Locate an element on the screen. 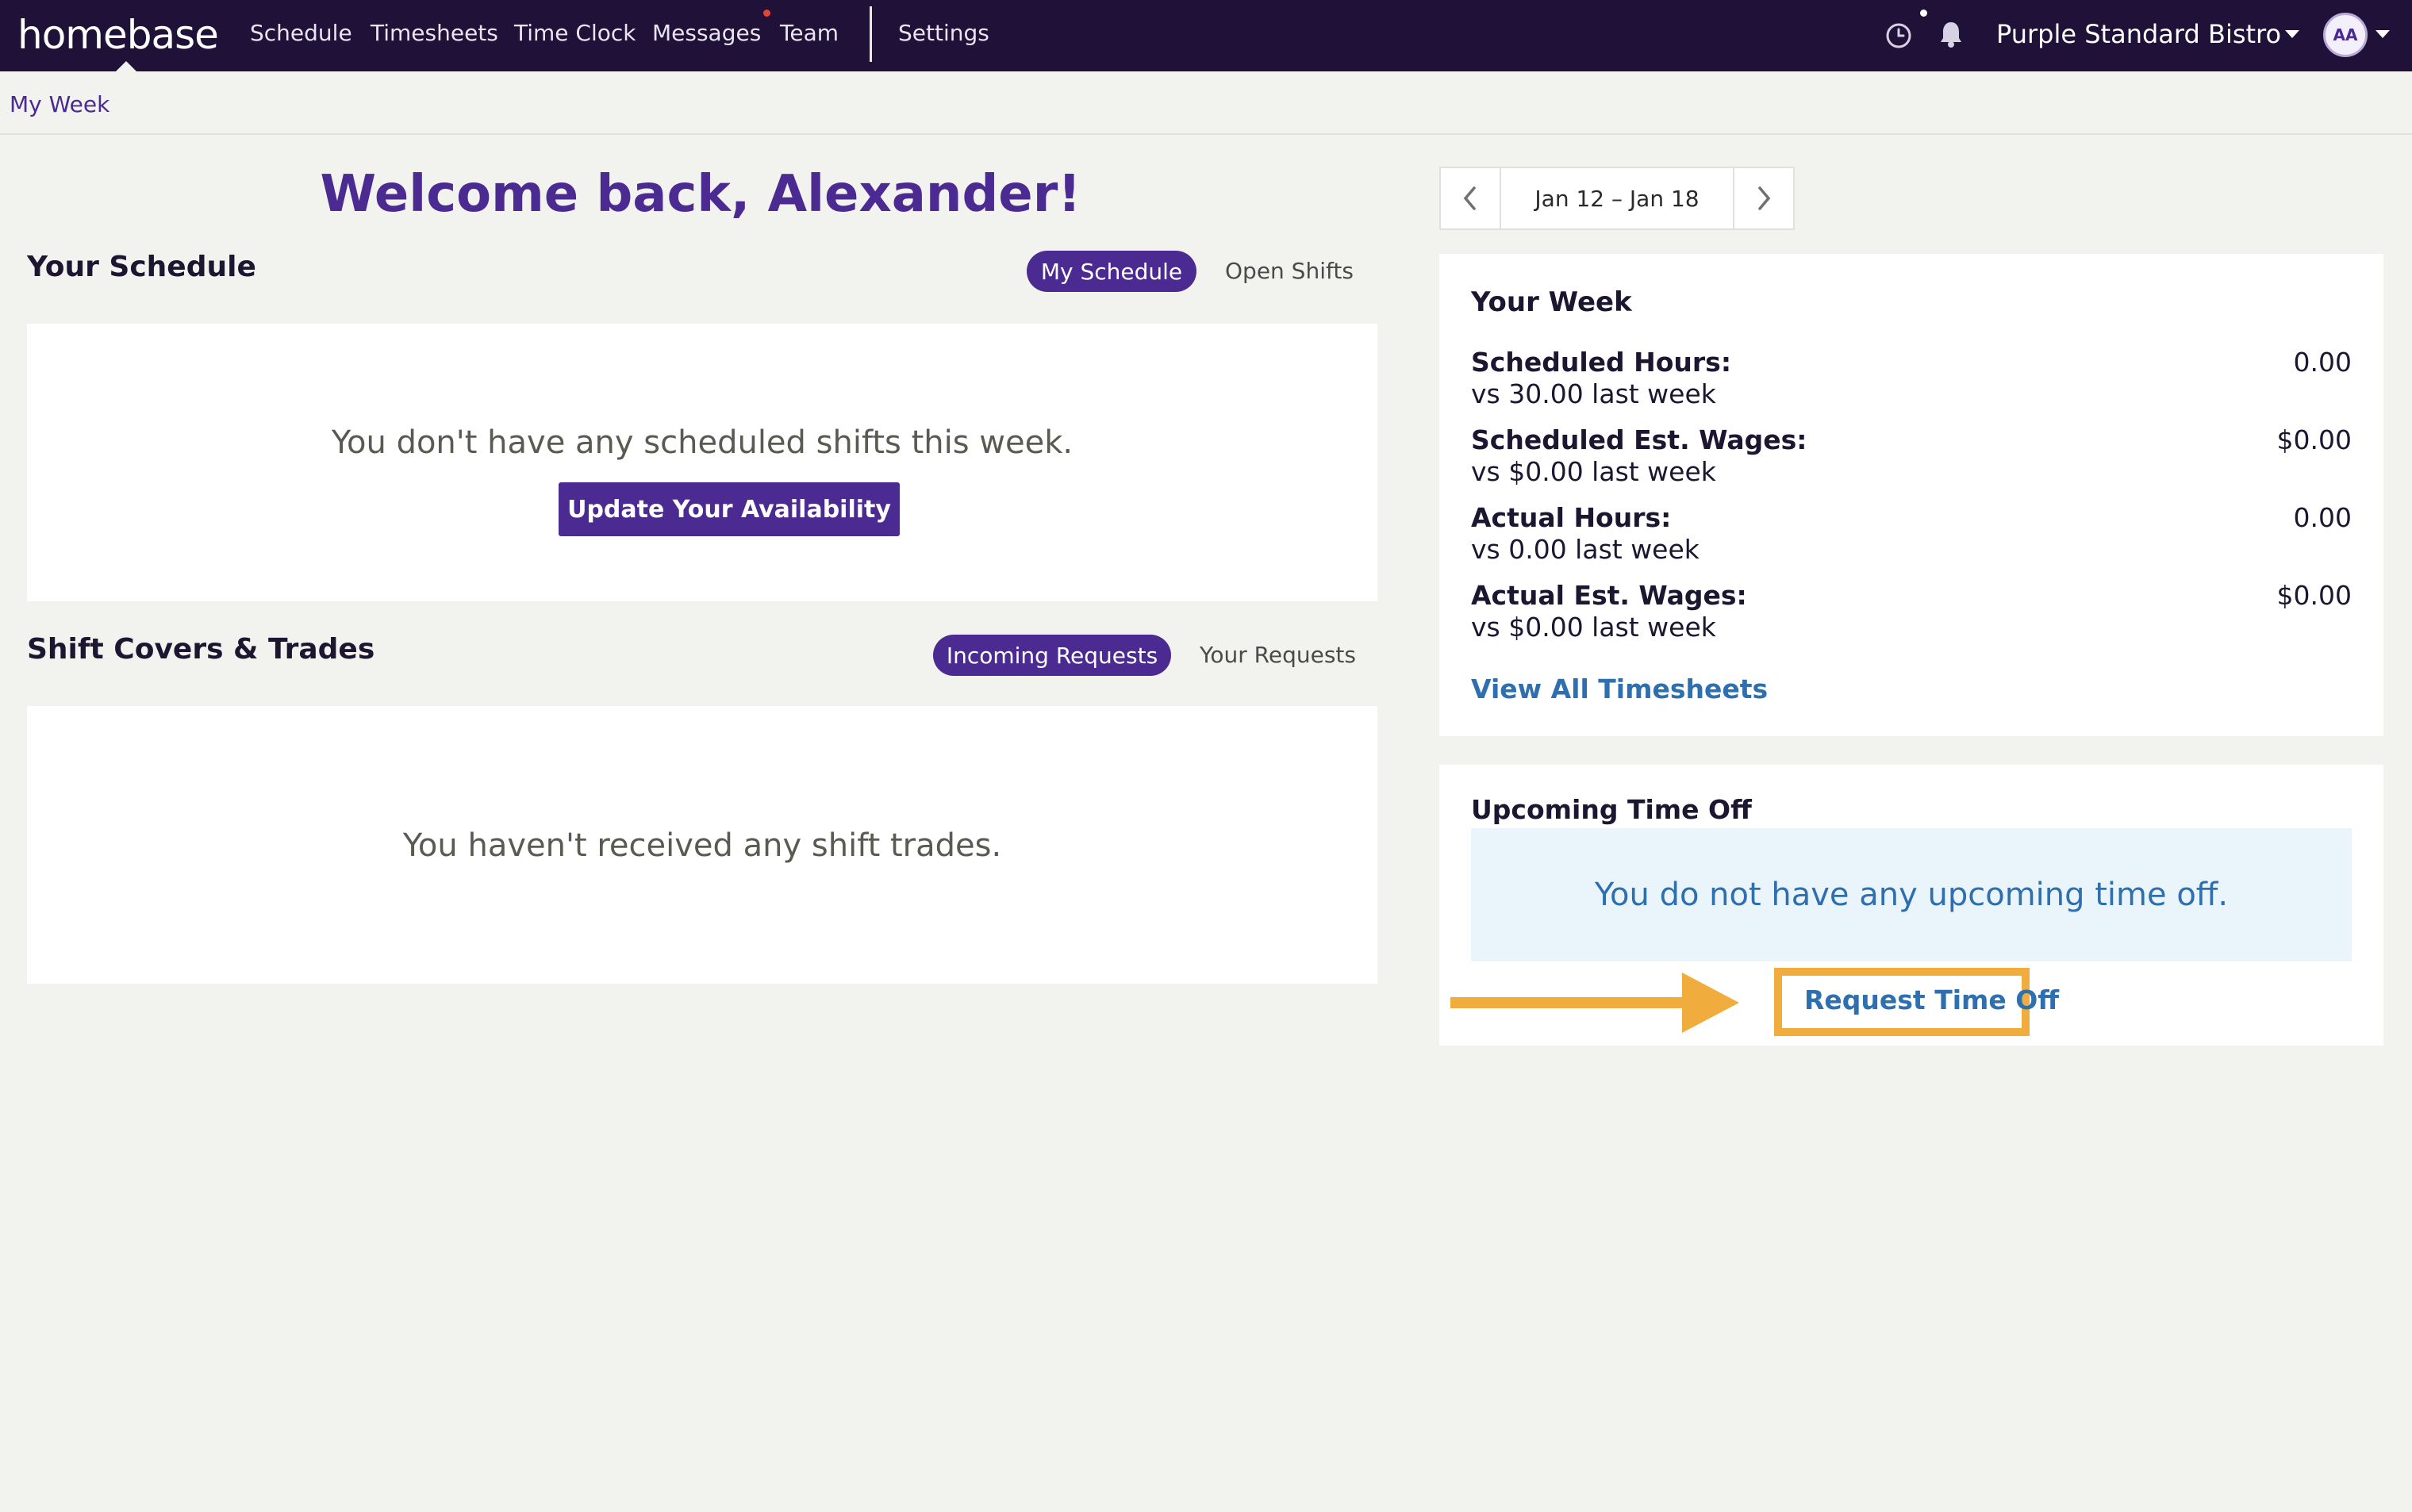  page-title: Welcome back, Alexander! is located at coordinates (700, 195).